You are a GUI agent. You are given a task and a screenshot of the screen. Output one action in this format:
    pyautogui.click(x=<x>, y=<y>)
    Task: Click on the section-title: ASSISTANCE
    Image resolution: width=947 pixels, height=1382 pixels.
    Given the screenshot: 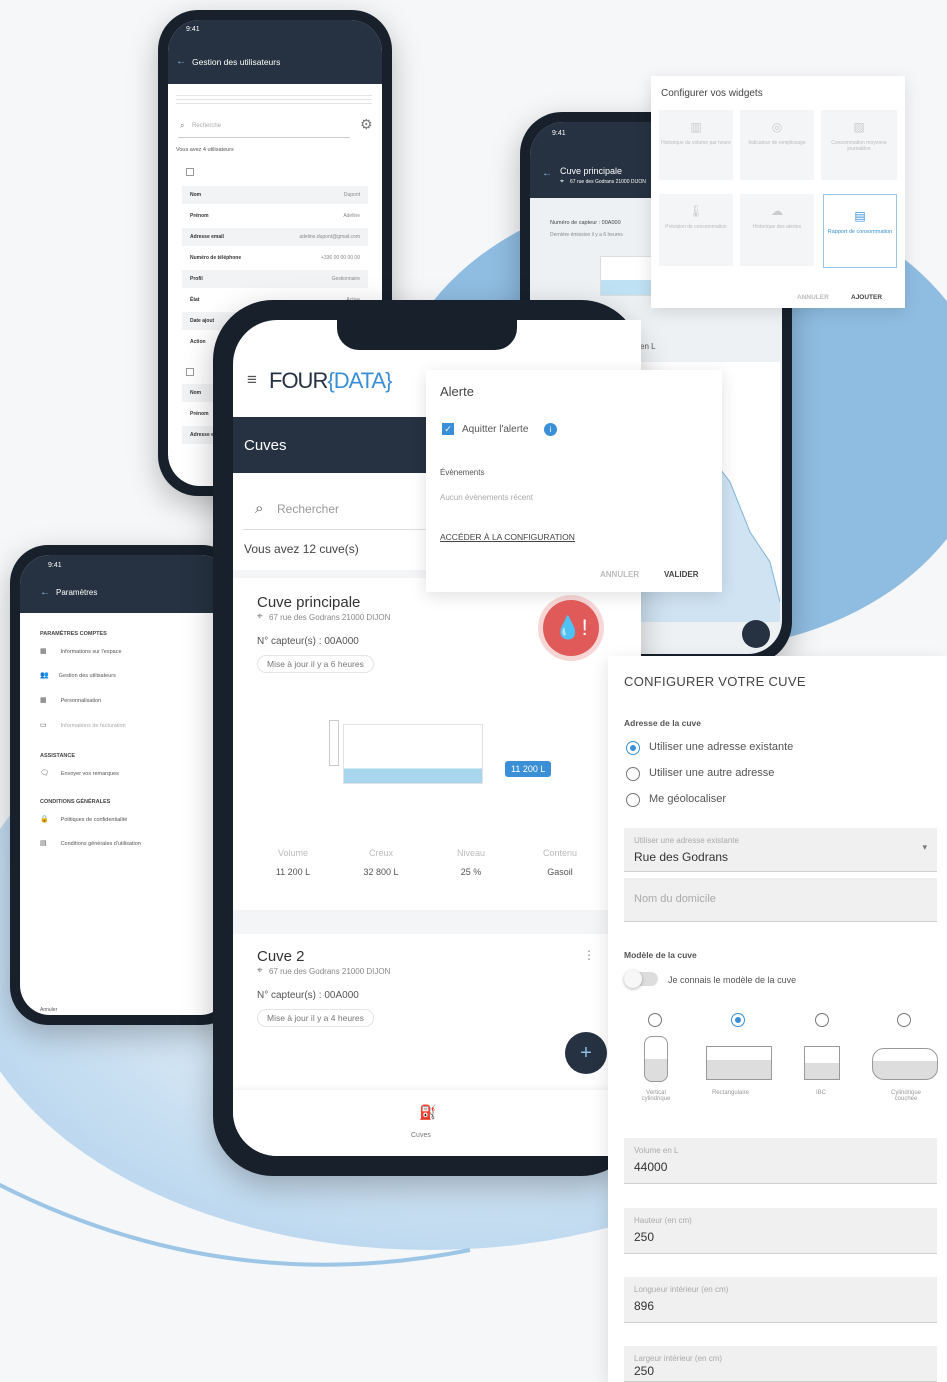 What is the action you would take?
    pyautogui.click(x=58, y=756)
    